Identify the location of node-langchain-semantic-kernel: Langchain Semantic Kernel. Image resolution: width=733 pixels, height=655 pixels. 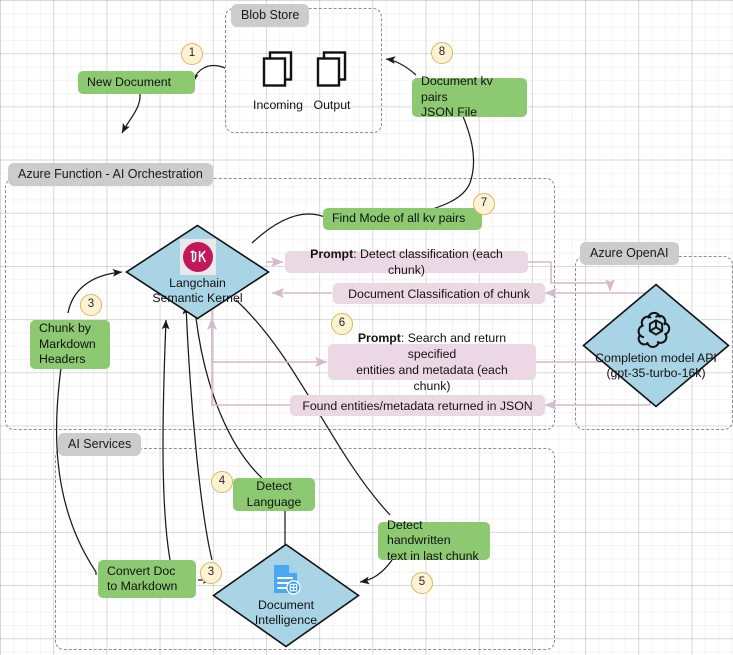
(197, 272).